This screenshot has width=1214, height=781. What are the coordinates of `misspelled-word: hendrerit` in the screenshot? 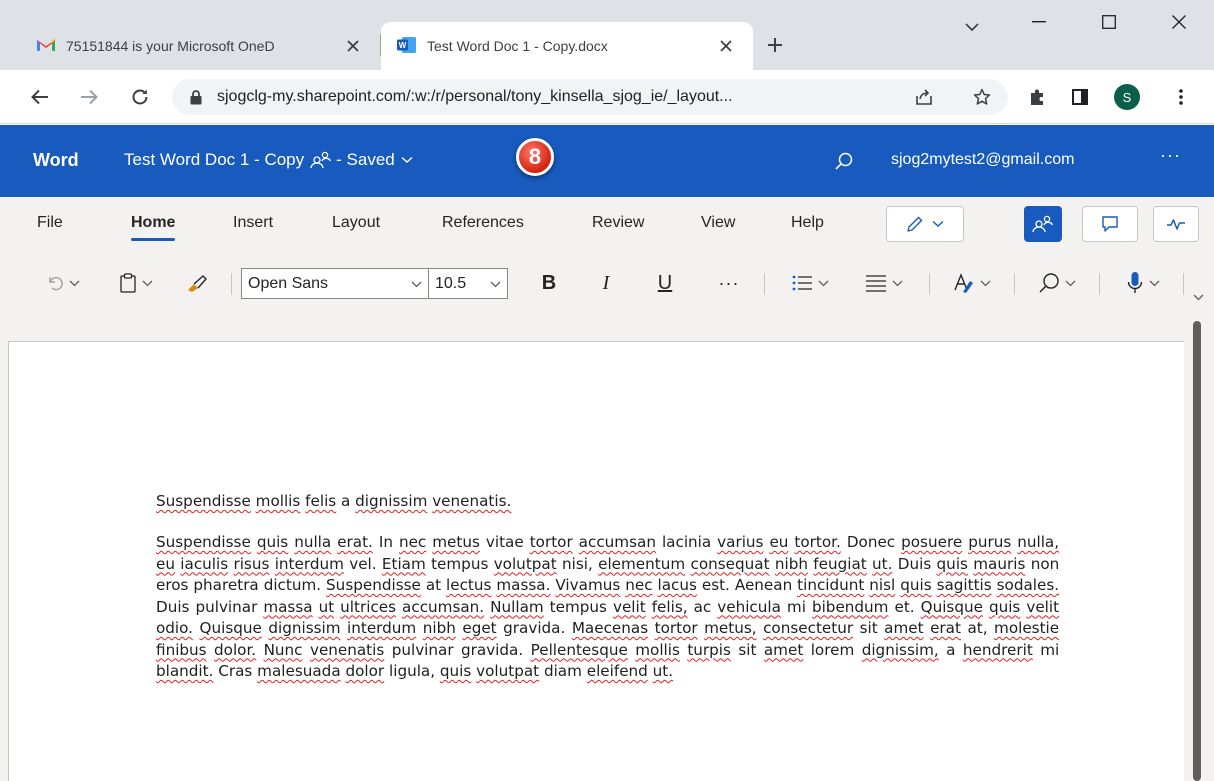 It's located at (998, 650).